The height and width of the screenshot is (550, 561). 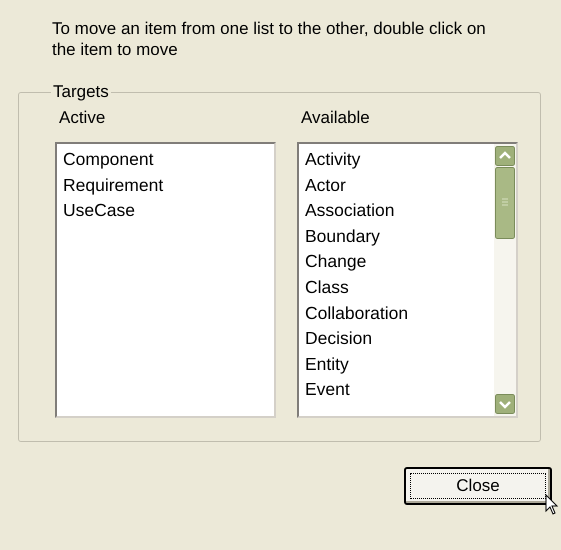 What do you see at coordinates (269, 39) in the screenshot?
I see `instruction-text: To move an item from one list to the other, double click on the item to move` at bounding box center [269, 39].